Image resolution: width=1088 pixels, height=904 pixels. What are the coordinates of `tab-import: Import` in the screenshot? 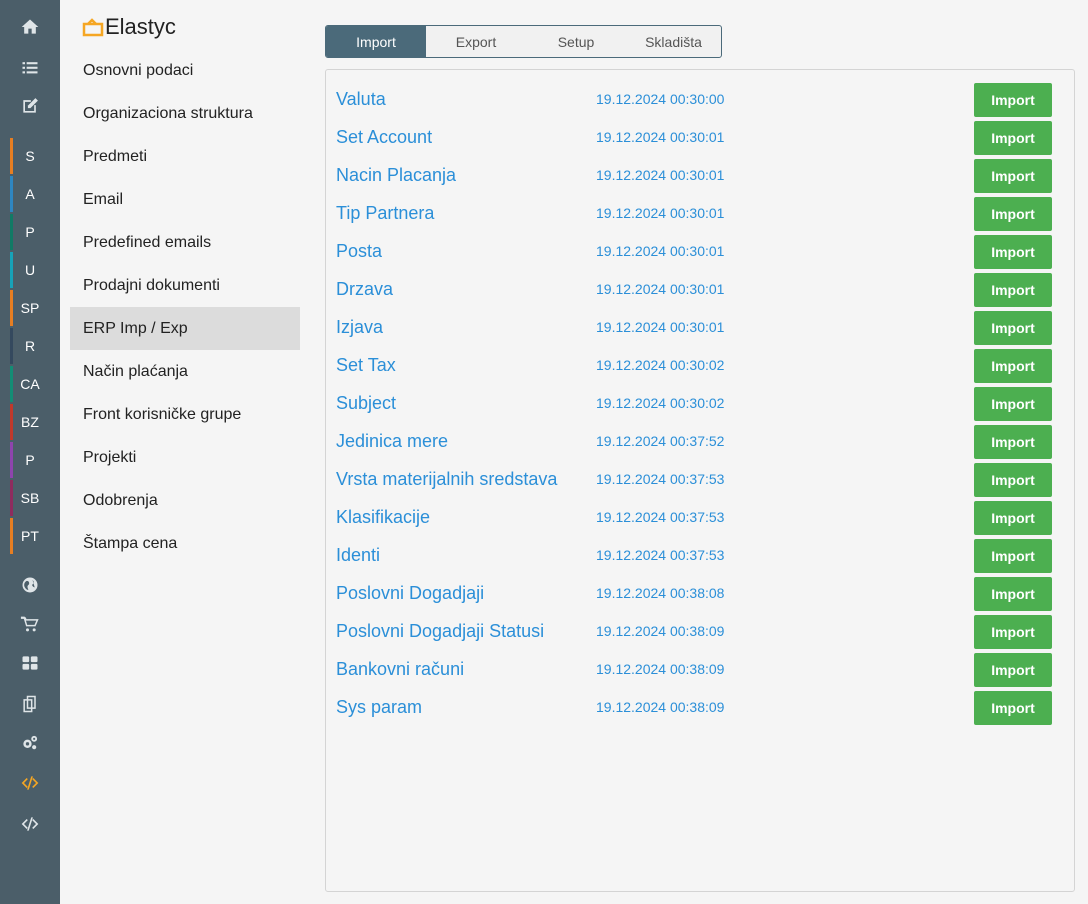 It's located at (376, 41).